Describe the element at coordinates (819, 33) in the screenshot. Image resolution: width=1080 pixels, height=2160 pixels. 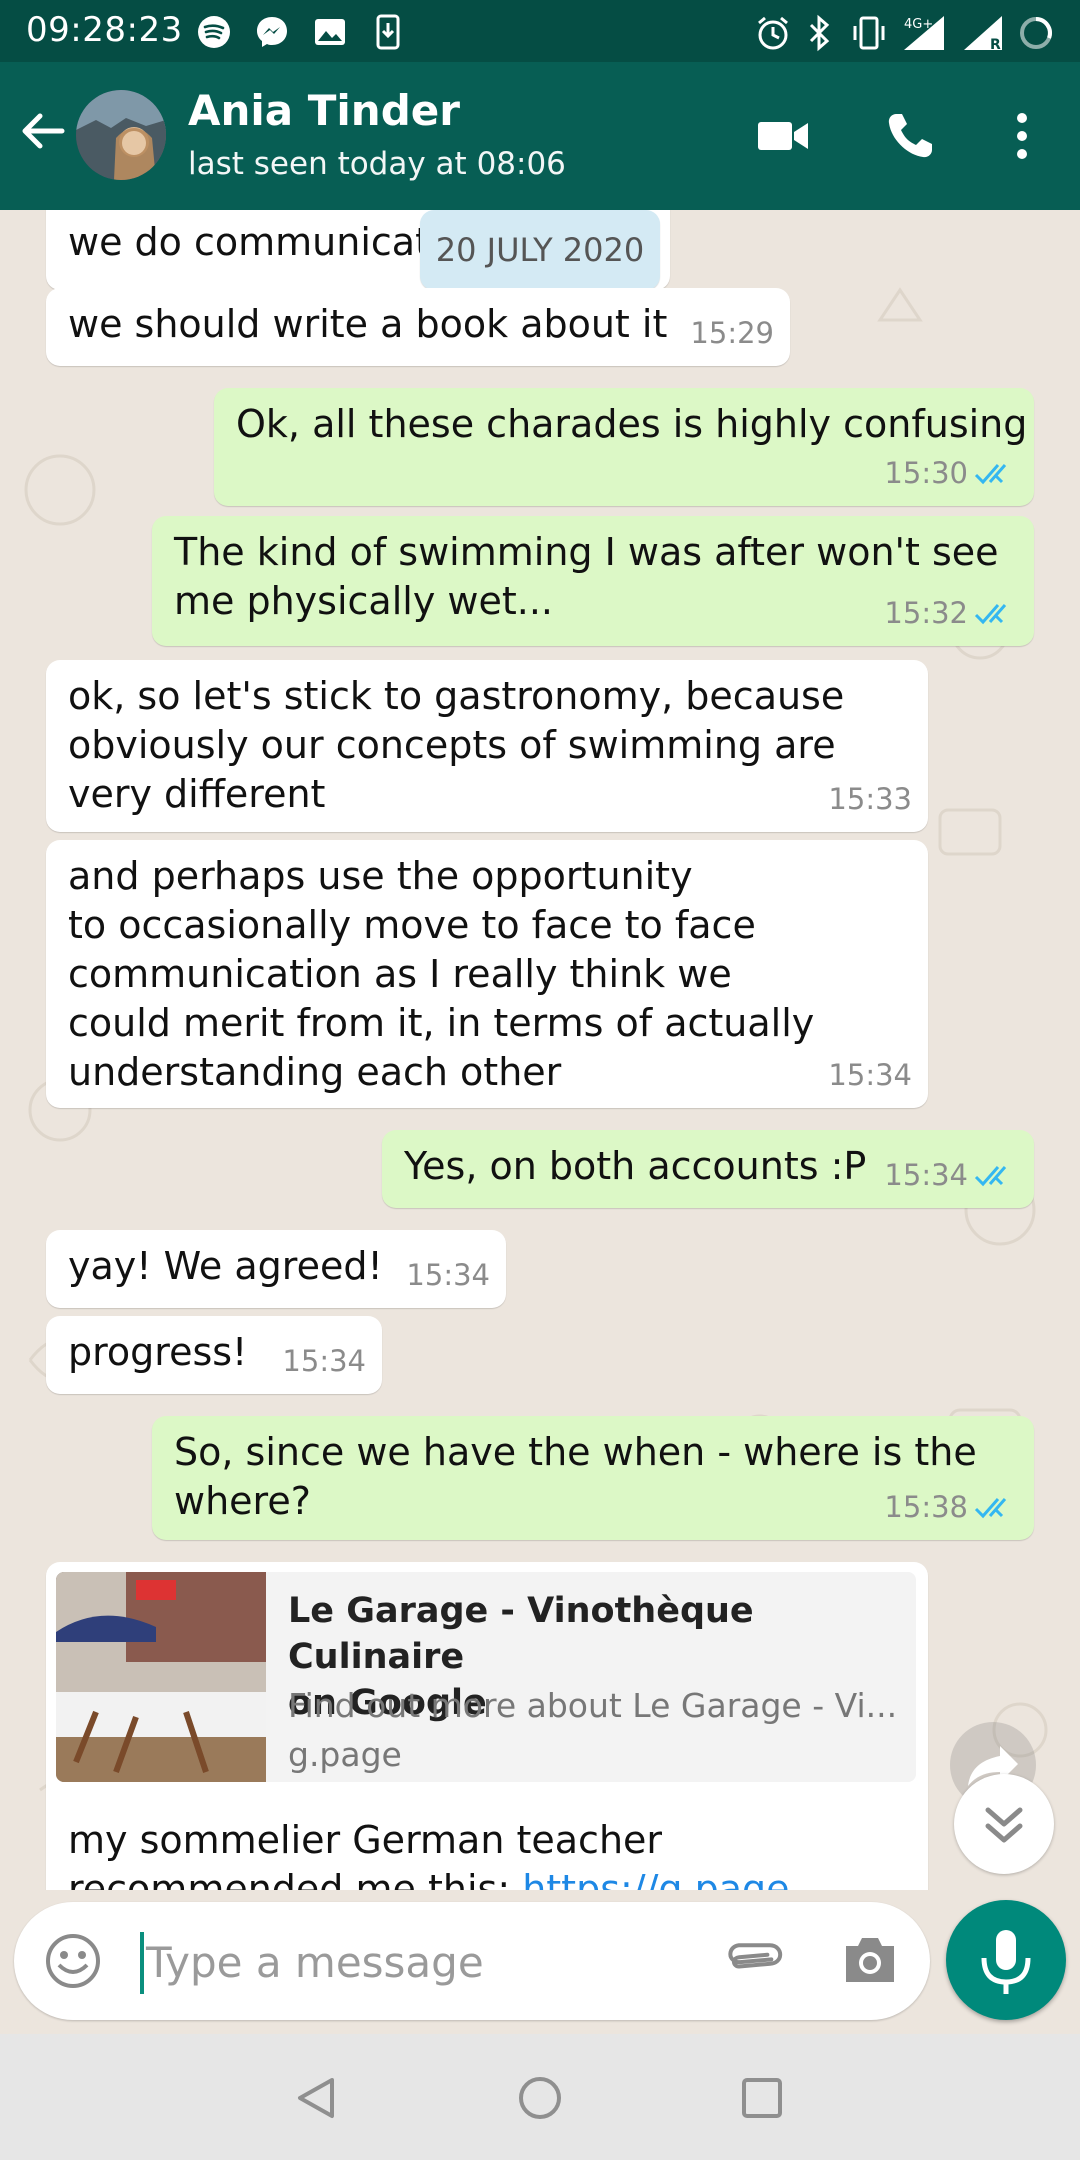
I see `bluetooth-icon` at that location.